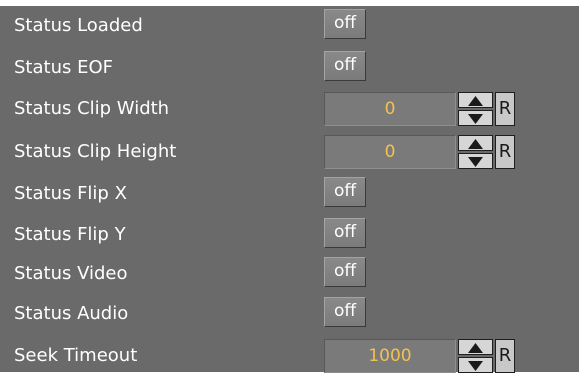  I want to click on status-clip-height-field: 0, so click(390, 152).